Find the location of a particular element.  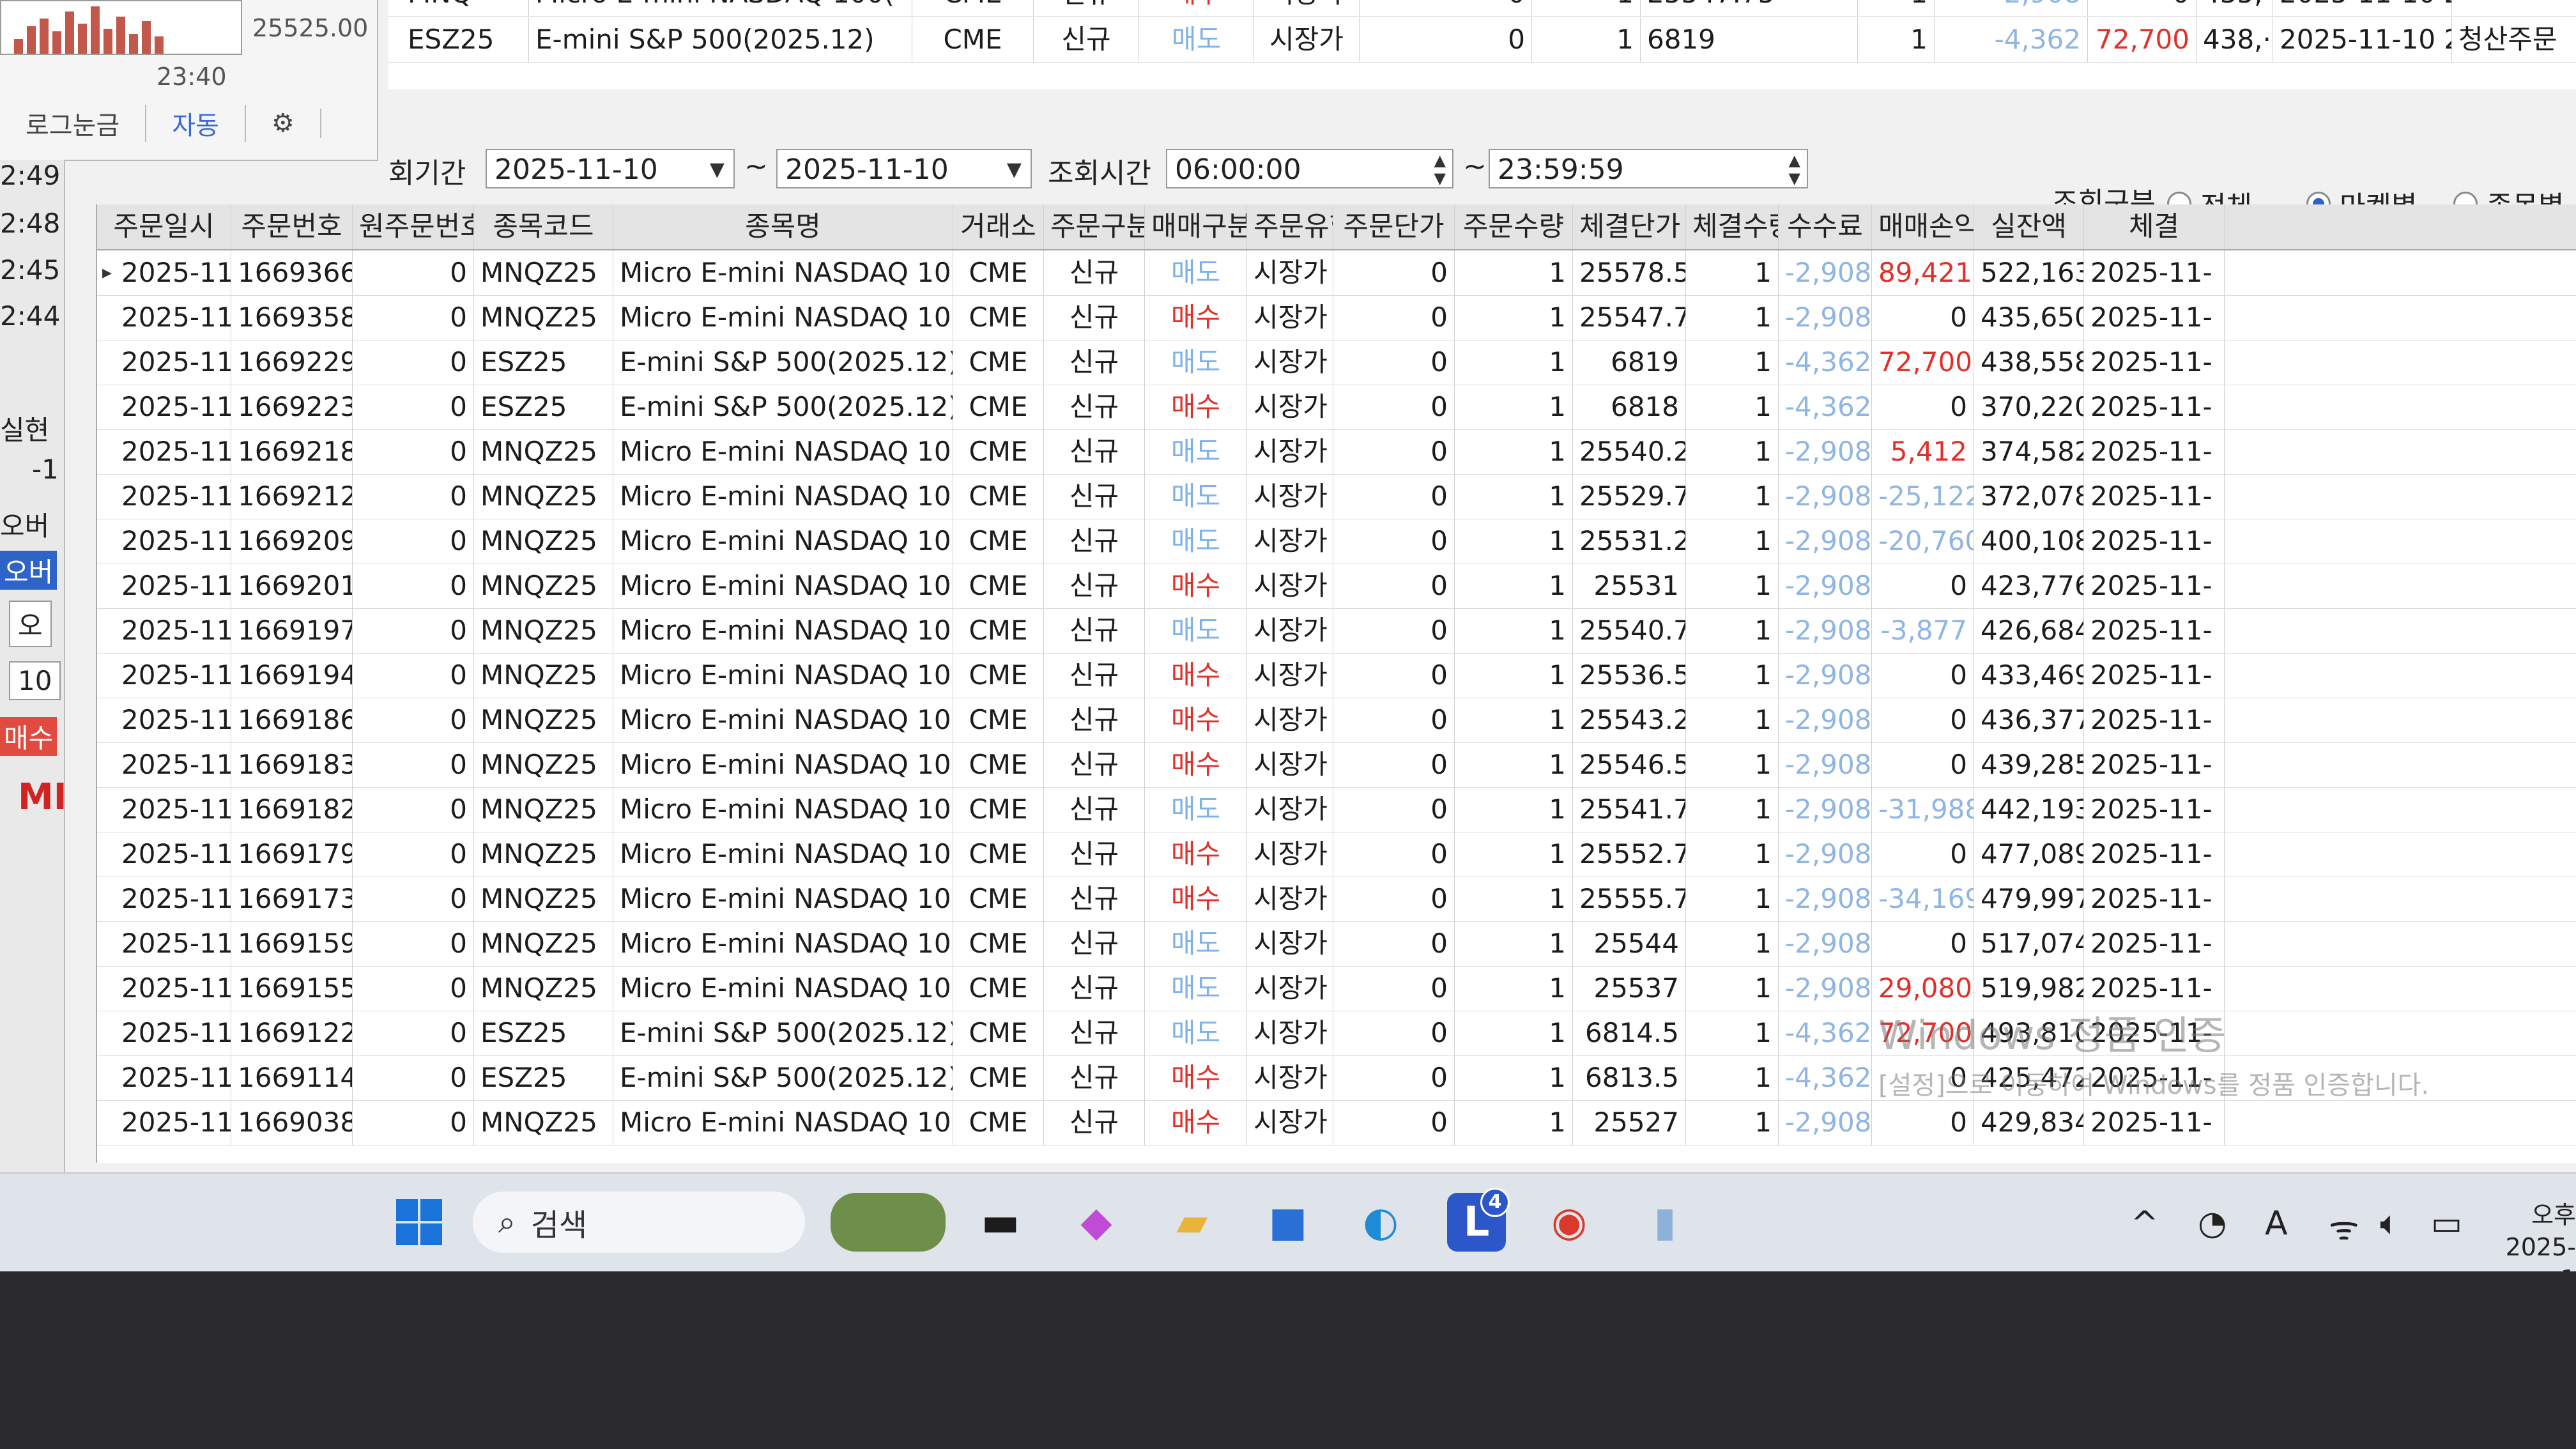

store-icon: ■ is located at coordinates (1288, 1222).